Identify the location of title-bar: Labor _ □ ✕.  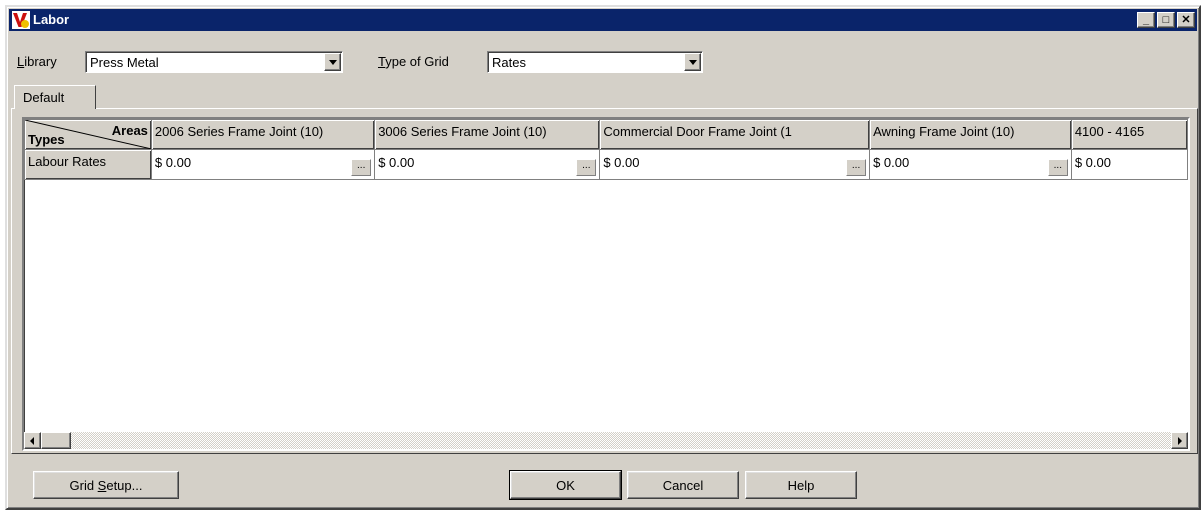
(603, 20).